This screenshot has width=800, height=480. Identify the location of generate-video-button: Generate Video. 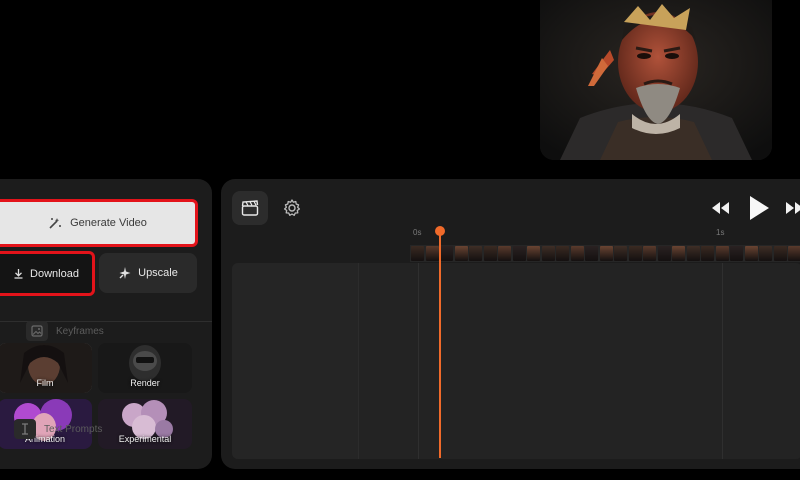
(99, 223).